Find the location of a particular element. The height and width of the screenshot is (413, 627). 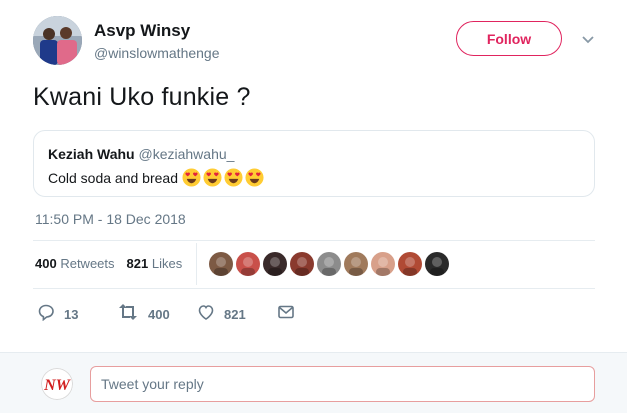

reply-icon is located at coordinates (46, 314).